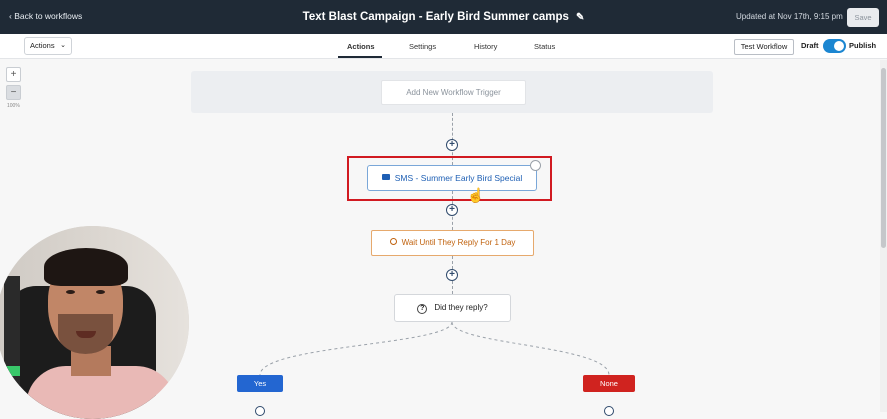 The image size is (887, 419). Describe the element at coordinates (609, 383) in the screenshot. I see `branch-none: None` at that location.